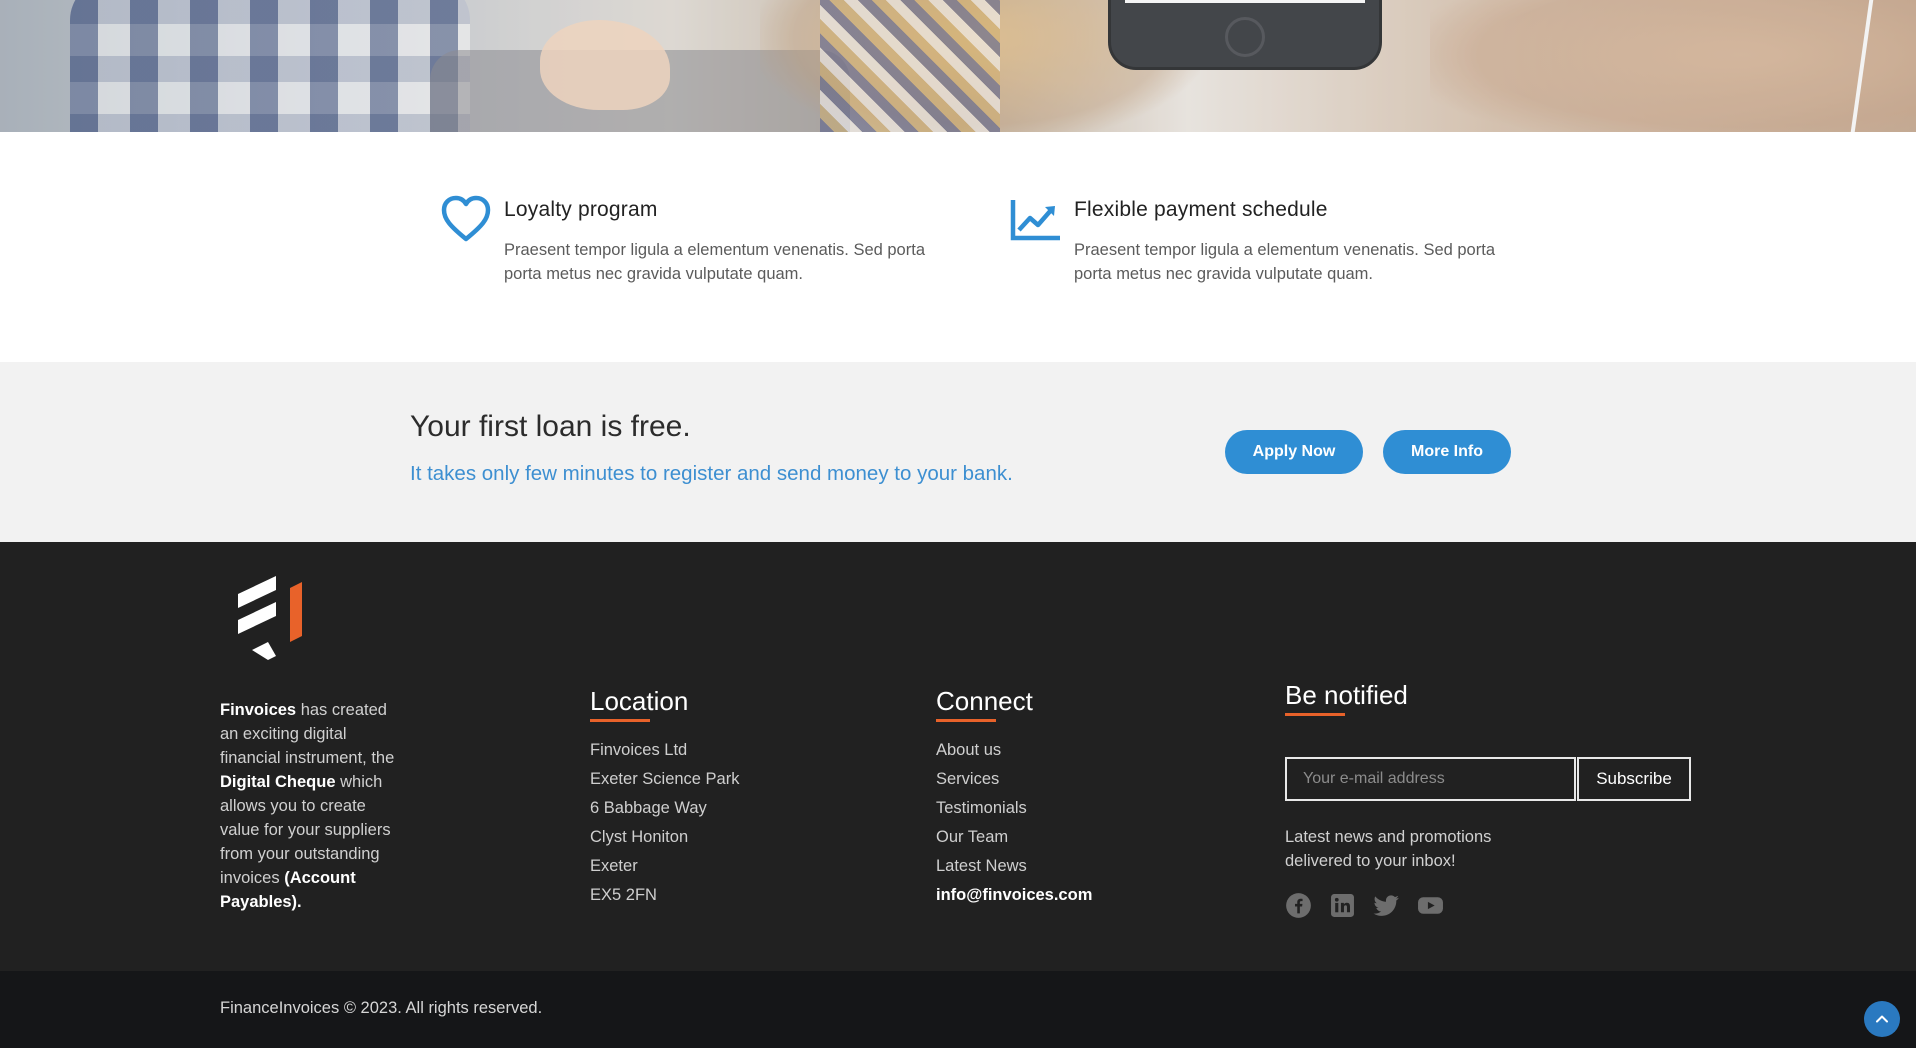 This screenshot has height=1048, width=1916. I want to click on brand-name: Finvoices, so click(258, 710).